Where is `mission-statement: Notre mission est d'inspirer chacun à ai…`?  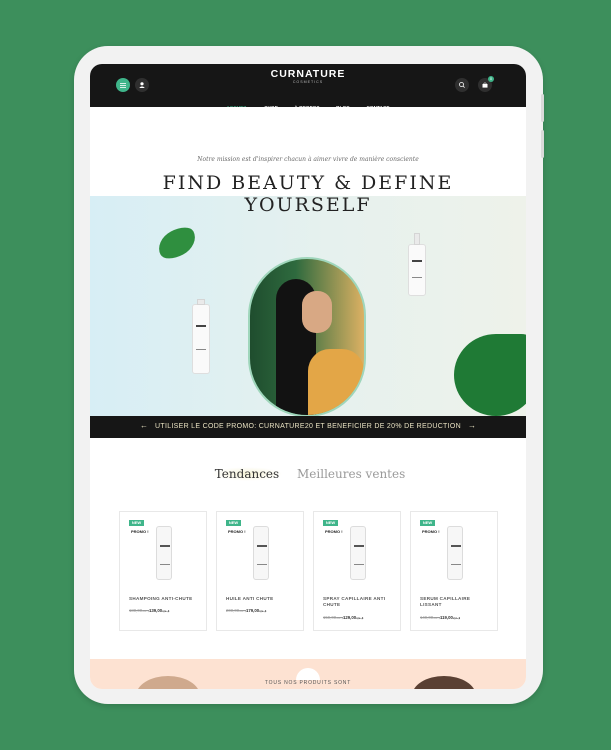 mission-statement: Notre mission est d'inspirer chacun à ai… is located at coordinates (308, 159).